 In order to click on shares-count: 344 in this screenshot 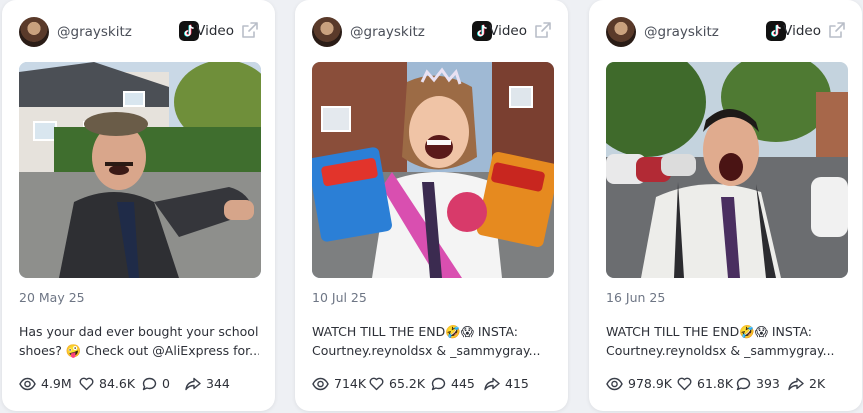, I will do `click(218, 383)`.